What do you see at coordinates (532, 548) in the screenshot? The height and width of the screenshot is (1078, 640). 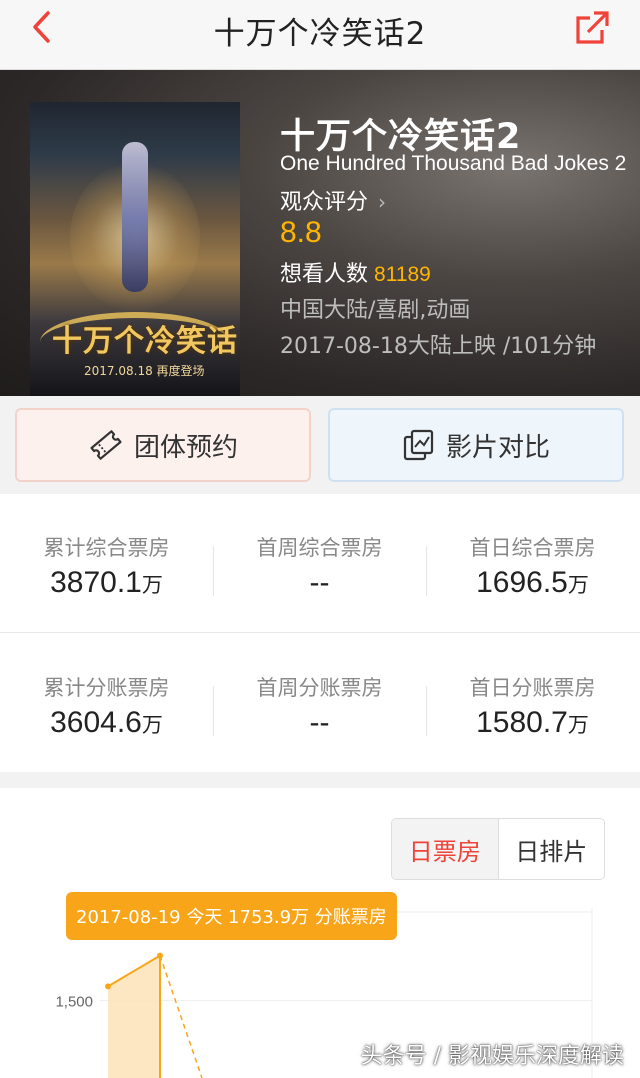 I see `stat-label: 首日综合票房` at bounding box center [532, 548].